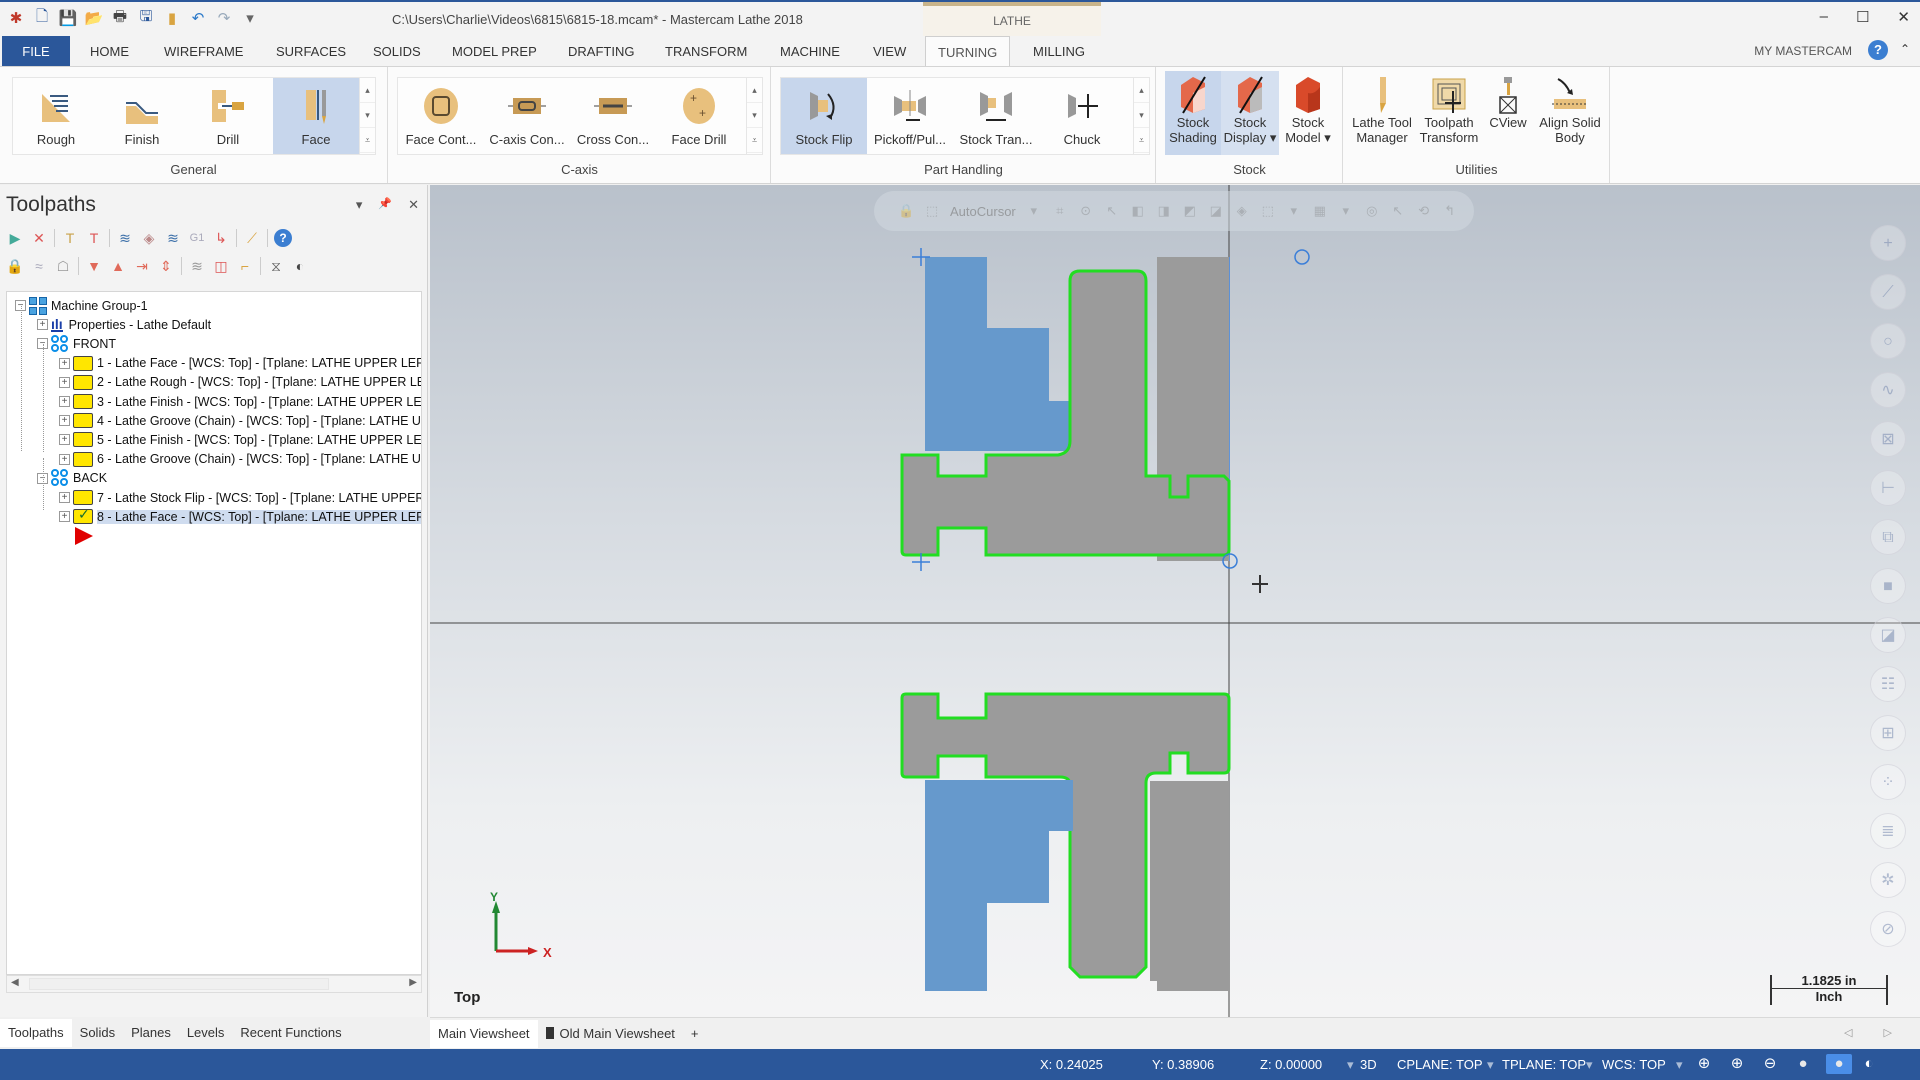 The height and width of the screenshot is (1080, 1920). Describe the element at coordinates (1570, 113) in the screenshot. I see `align-solid-body-button: Align Solid Body` at that location.